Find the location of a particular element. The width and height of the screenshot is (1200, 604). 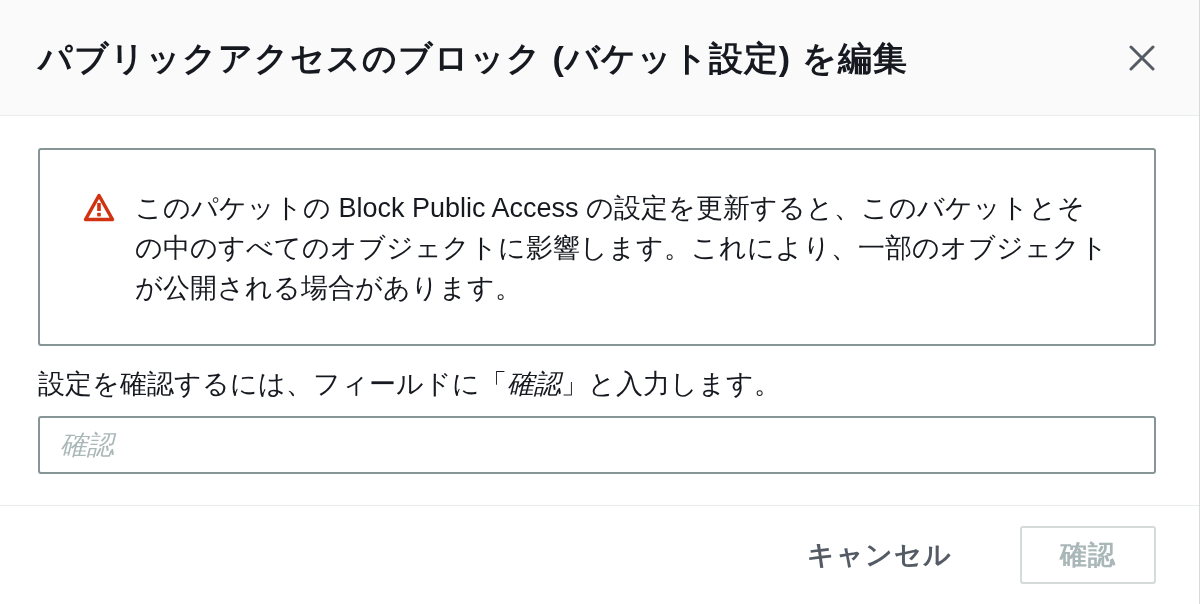

close-button is located at coordinates (1142, 57).